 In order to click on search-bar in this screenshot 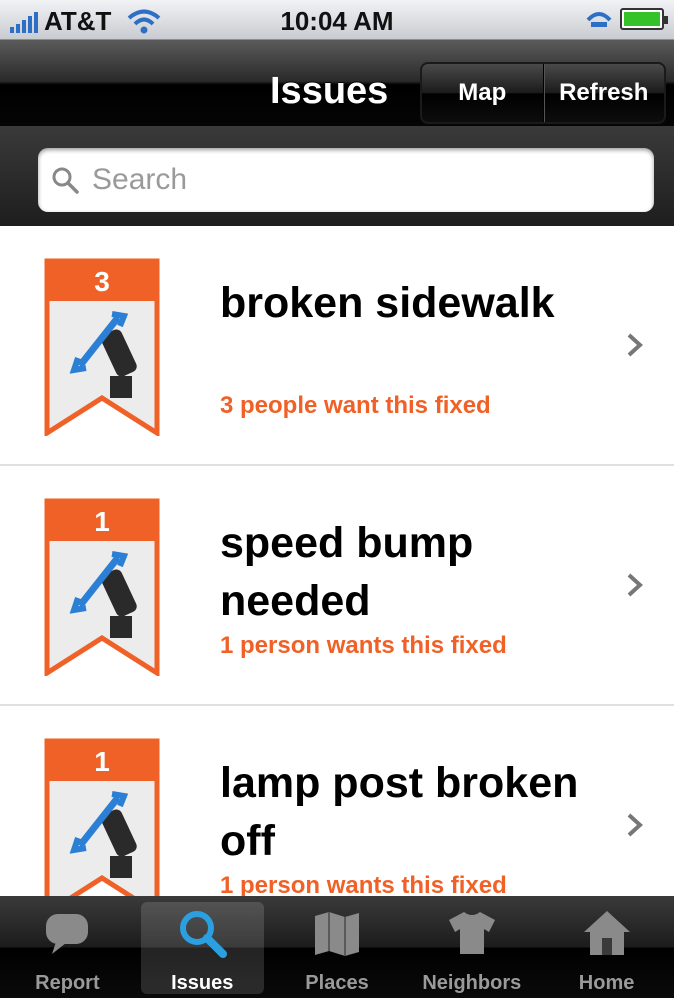, I will do `click(337, 176)`.